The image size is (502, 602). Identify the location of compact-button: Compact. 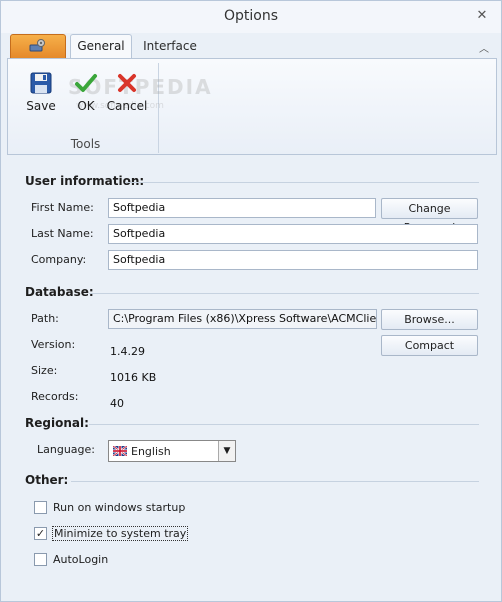
(429, 345).